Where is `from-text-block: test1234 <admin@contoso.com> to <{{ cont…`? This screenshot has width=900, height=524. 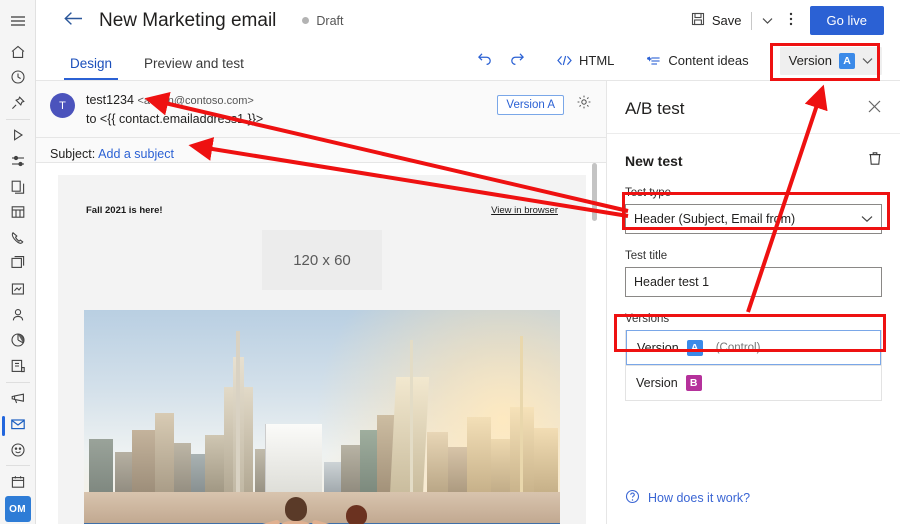
from-text-block: test1234 <admin@contoso.com> to <{{ cont… is located at coordinates (174, 109).